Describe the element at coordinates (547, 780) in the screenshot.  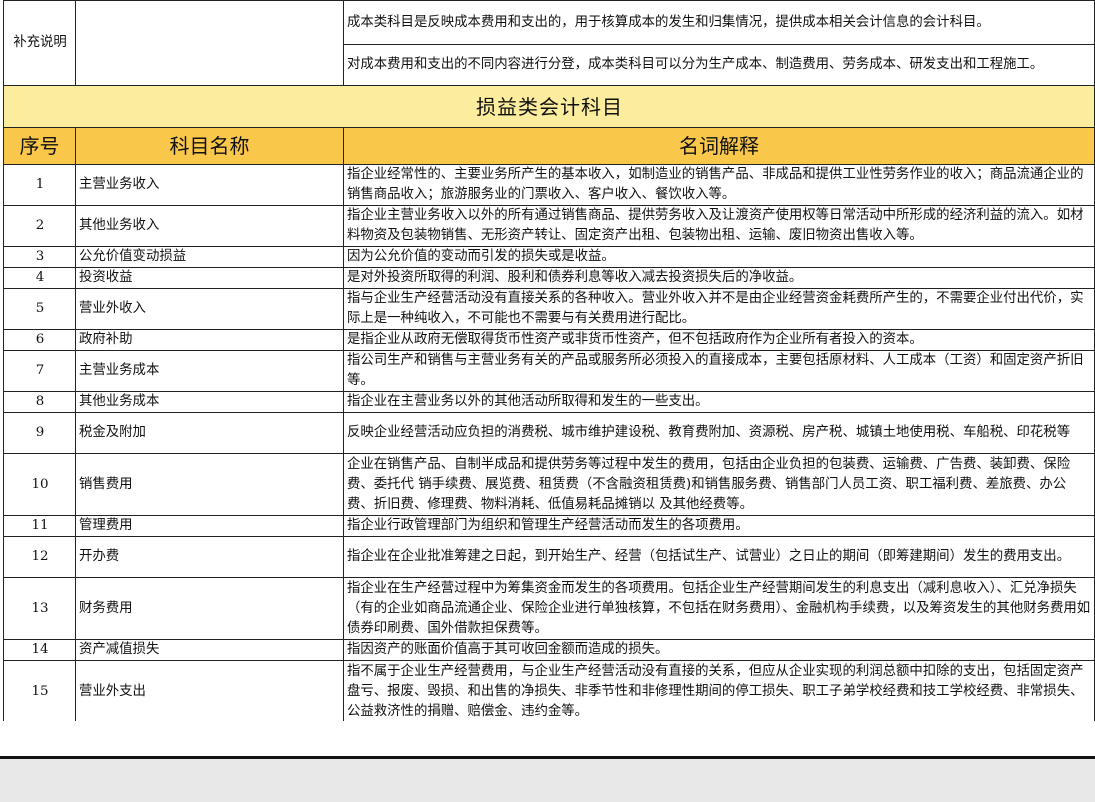
I see `bottom-gray-area` at that location.